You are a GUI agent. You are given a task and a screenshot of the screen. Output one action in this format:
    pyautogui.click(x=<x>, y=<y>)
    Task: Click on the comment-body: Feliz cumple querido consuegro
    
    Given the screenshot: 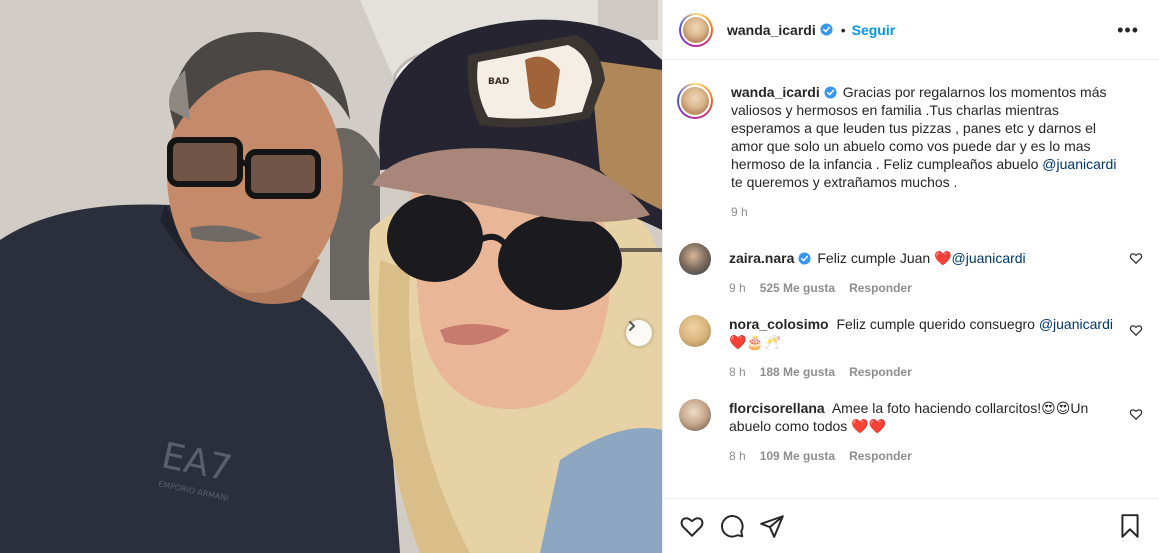 What is the action you would take?
    pyautogui.click(x=935, y=324)
    